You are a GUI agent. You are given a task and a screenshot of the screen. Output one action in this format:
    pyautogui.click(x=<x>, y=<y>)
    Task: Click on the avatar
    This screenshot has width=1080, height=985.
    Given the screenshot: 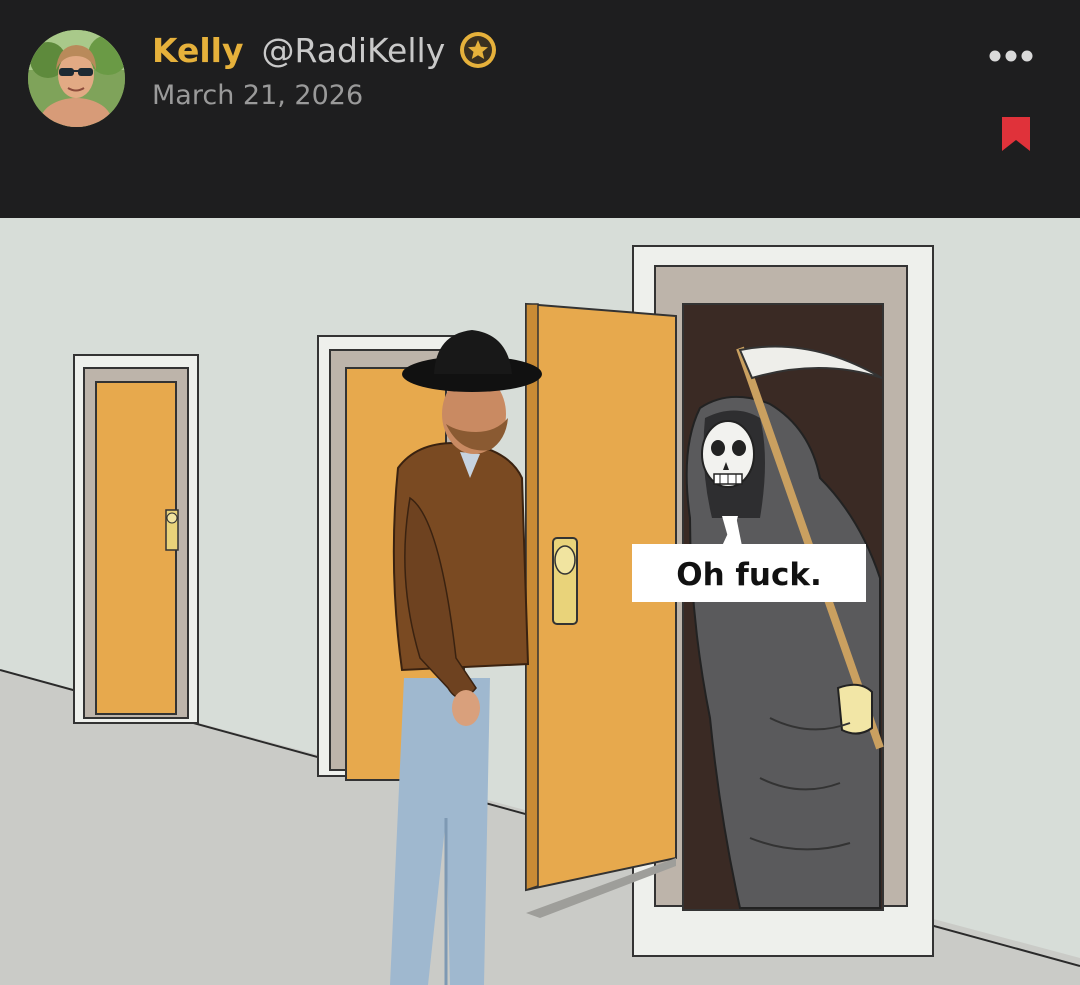 What is the action you would take?
    pyautogui.click(x=76, y=78)
    